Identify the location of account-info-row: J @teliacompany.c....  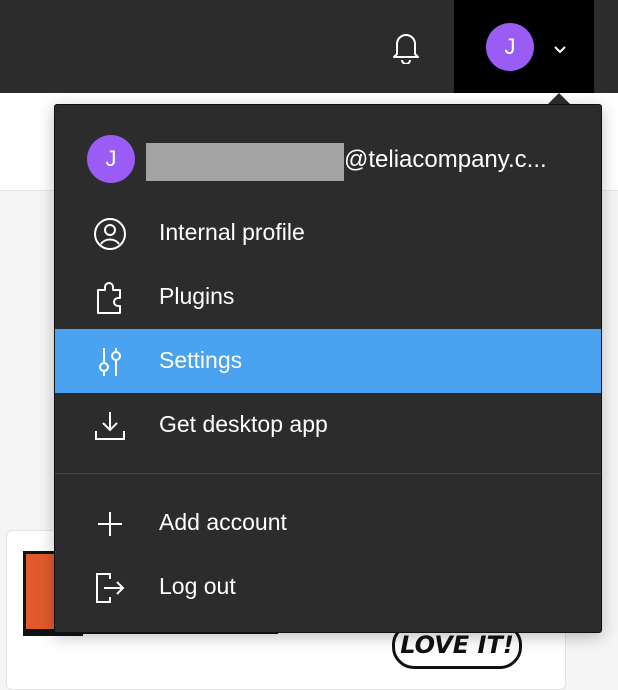
(328, 158).